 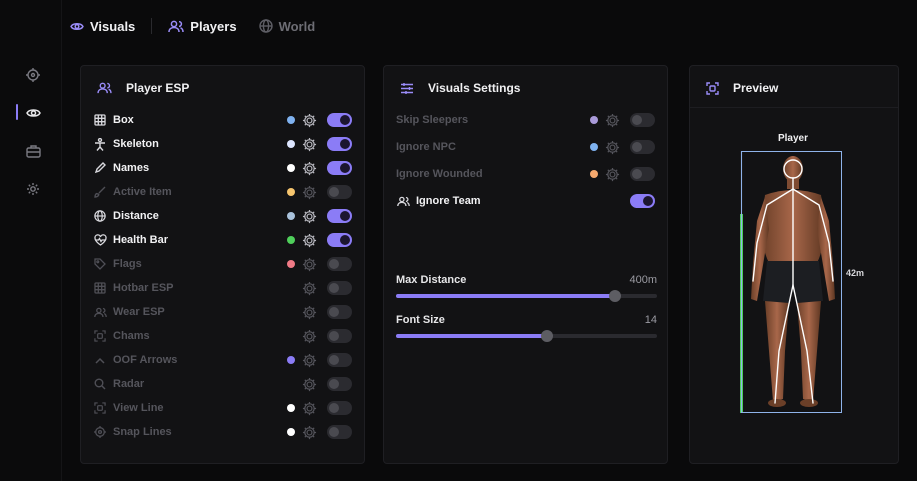 What do you see at coordinates (143, 288) in the screenshot?
I see `setting-label: Hotbar ESP` at bounding box center [143, 288].